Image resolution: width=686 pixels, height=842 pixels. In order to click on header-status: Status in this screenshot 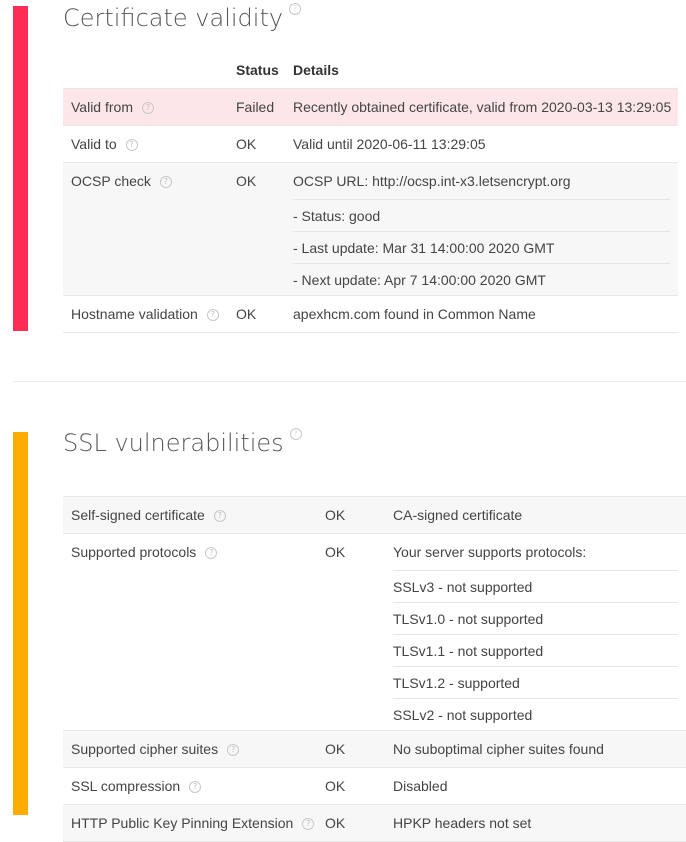, I will do `click(256, 70)`.